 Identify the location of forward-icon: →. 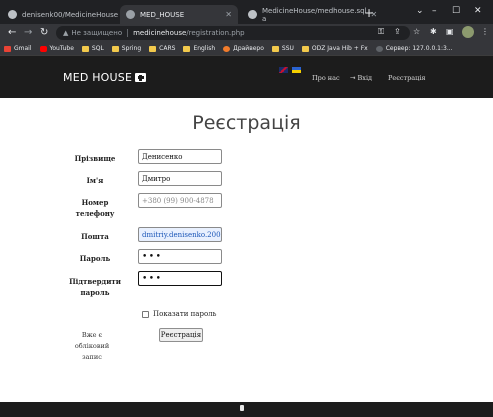
(28, 33).